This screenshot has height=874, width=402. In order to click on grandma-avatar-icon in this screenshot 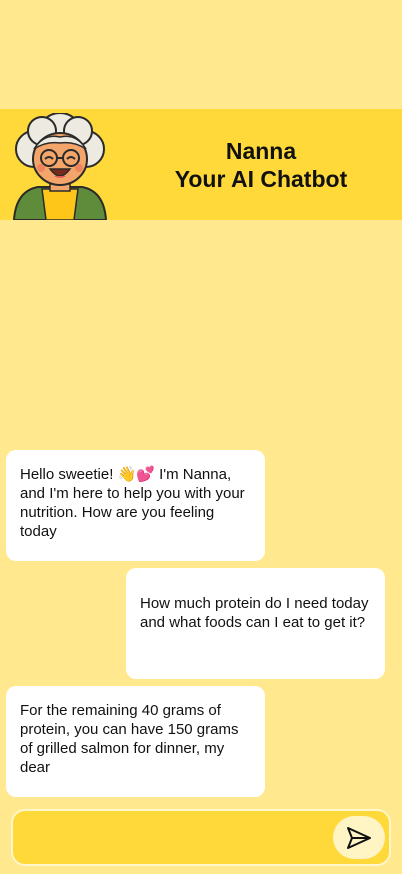, I will do `click(60, 166)`.